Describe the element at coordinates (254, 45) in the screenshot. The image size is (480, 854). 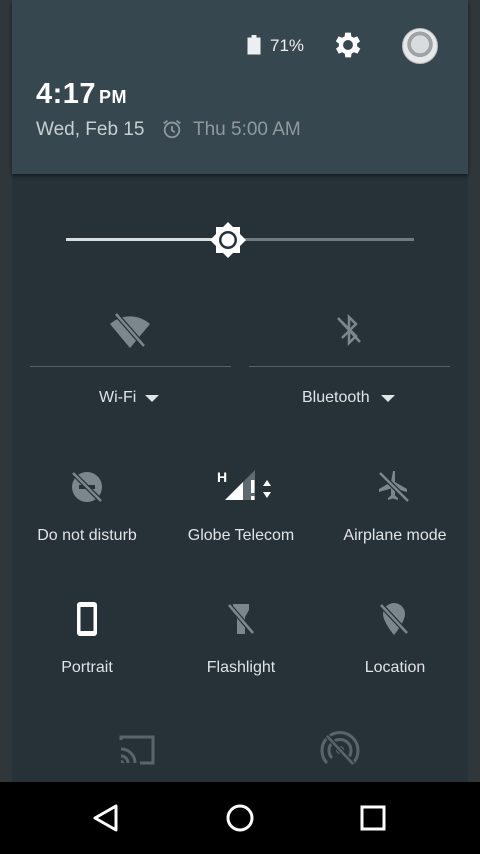
I see `battery-icon` at that location.